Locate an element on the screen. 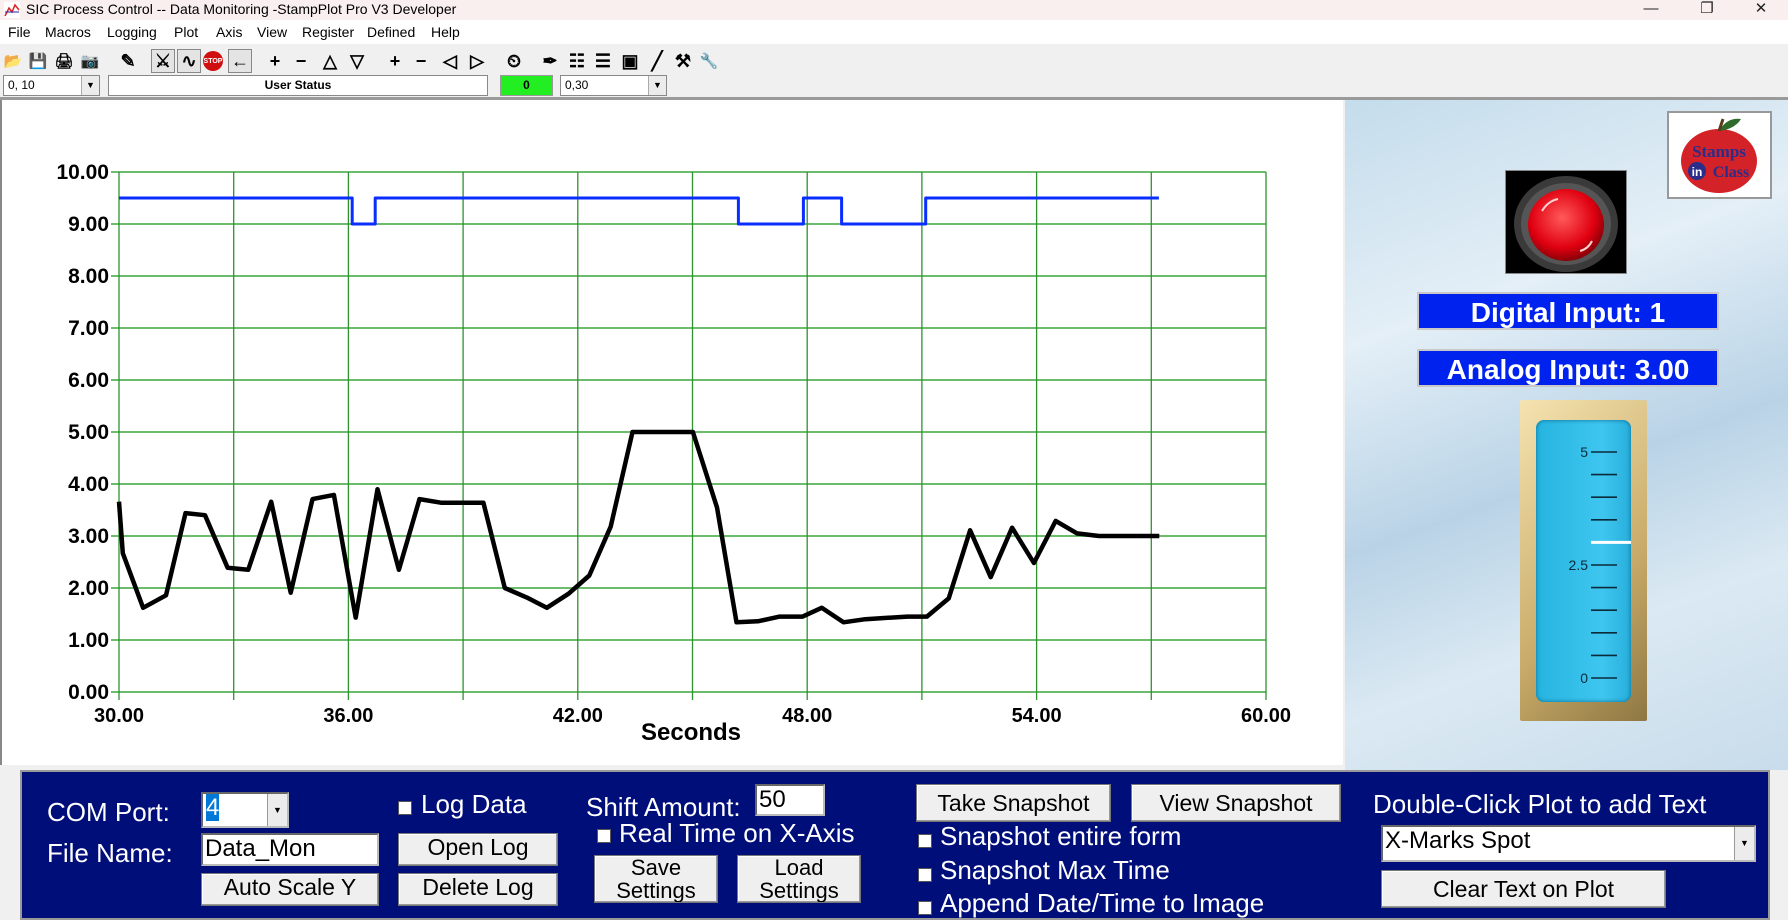  y-tick-label: 0.00 is located at coordinates (88, 692).